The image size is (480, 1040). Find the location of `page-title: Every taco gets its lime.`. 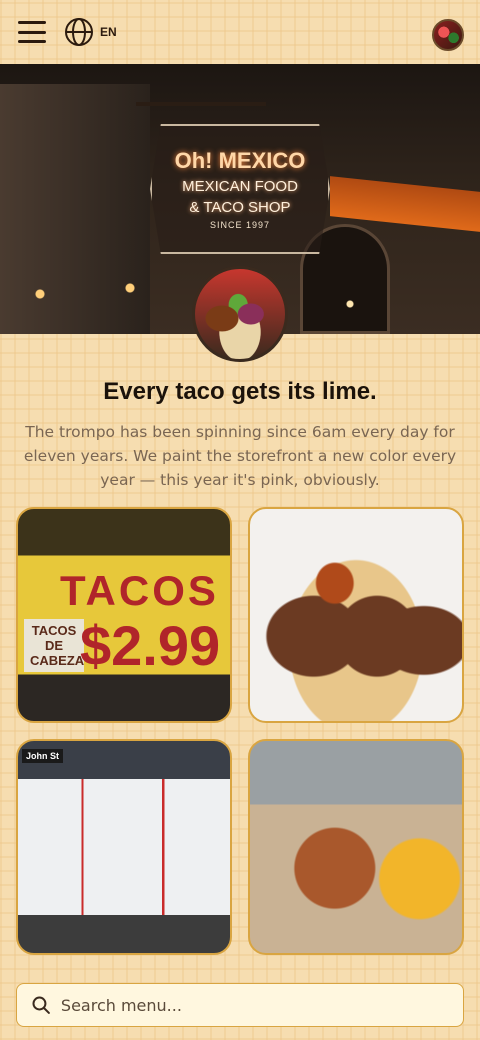

page-title: Every taco gets its lime. is located at coordinates (240, 391).